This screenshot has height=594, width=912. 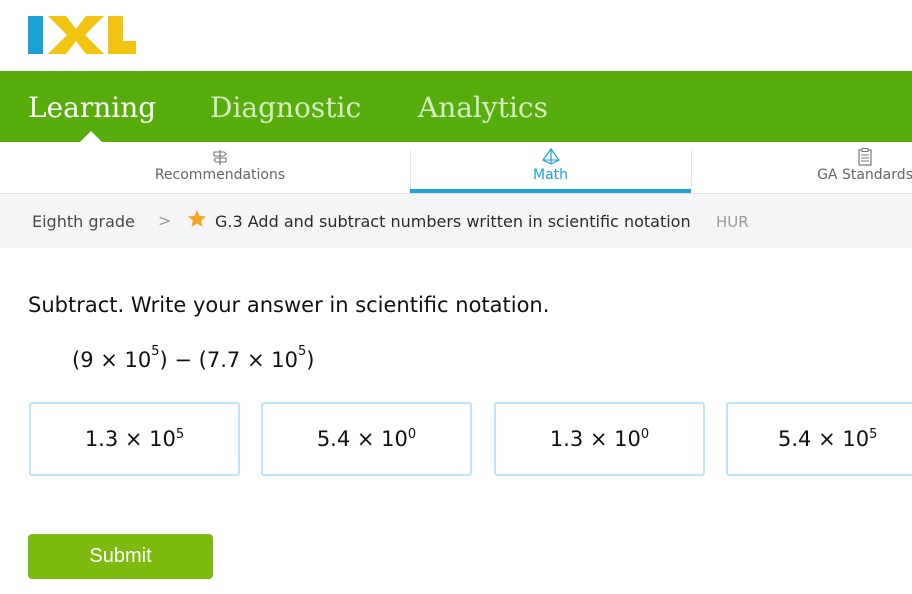 I want to click on tab-ga-standards: GA Standards, so click(x=826, y=167).